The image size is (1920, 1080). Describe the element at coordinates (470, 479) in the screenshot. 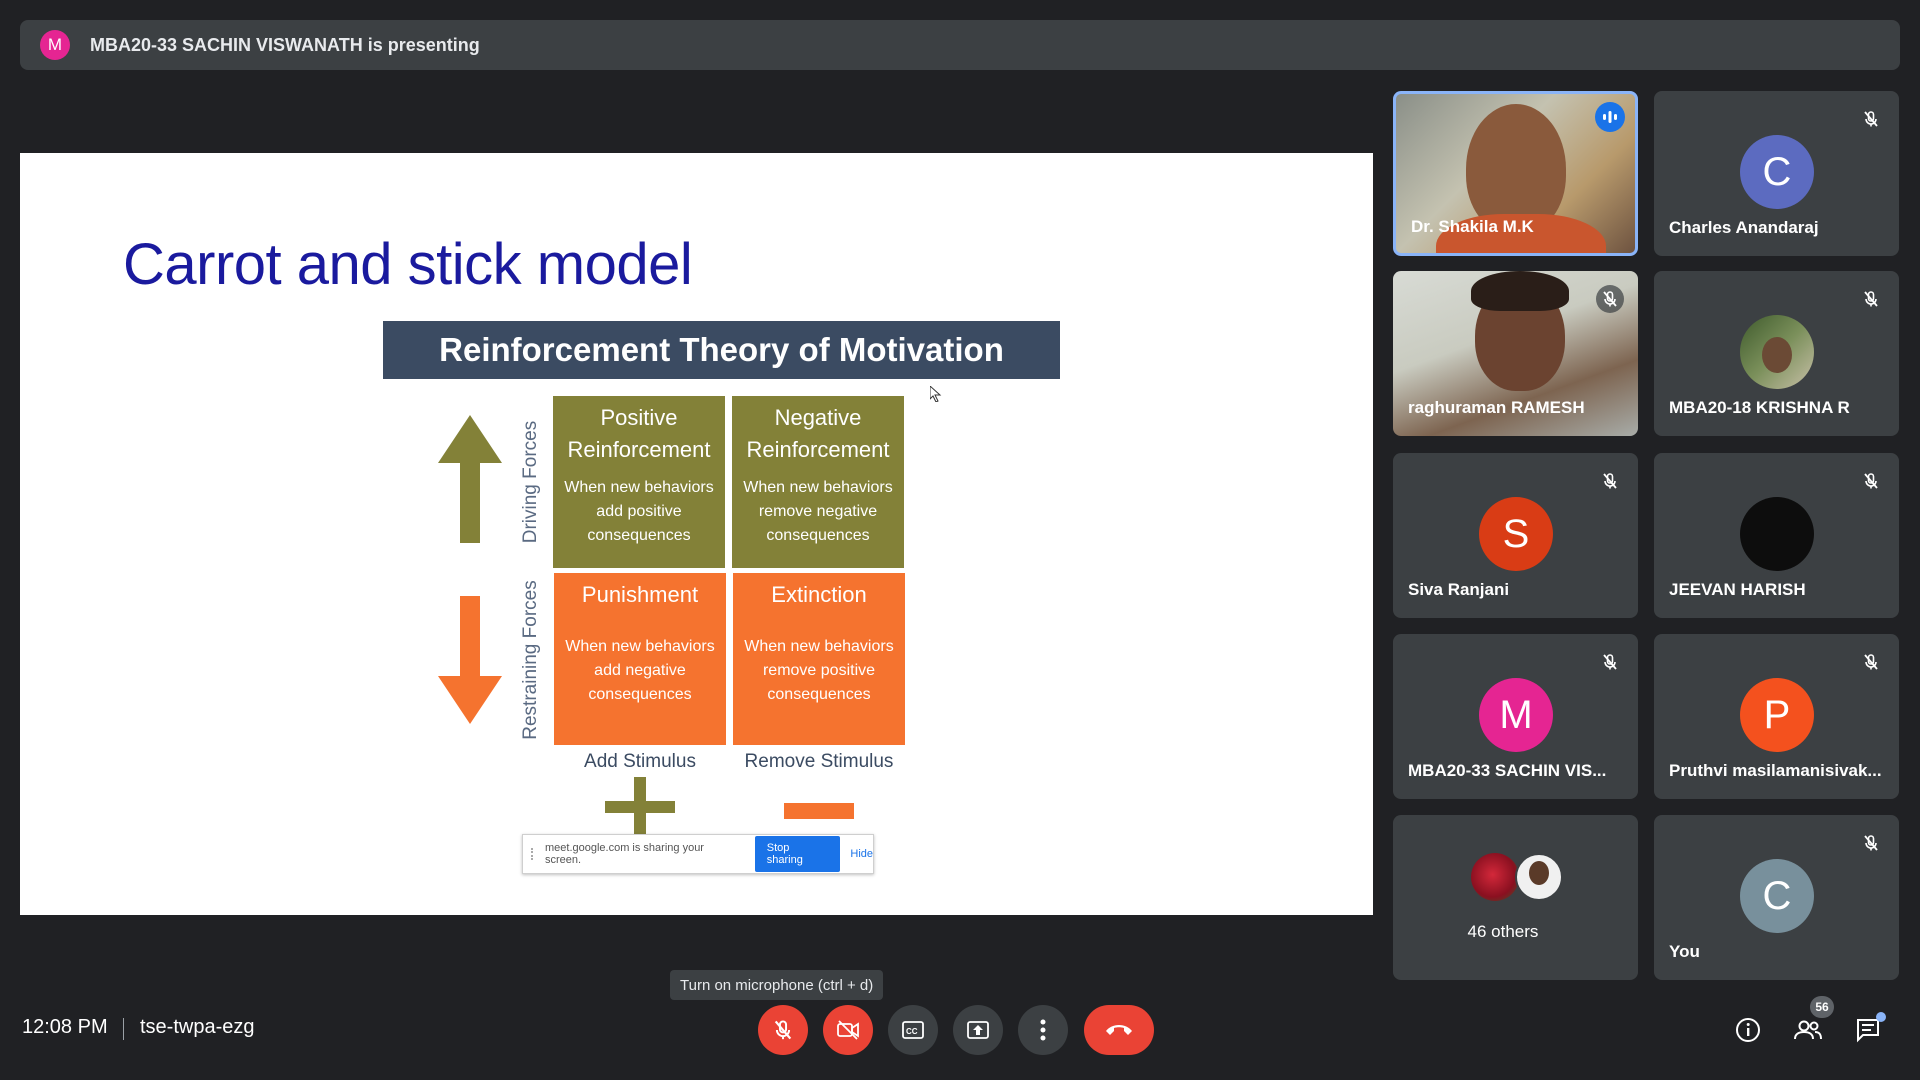

I see `arrow-up-icon` at that location.